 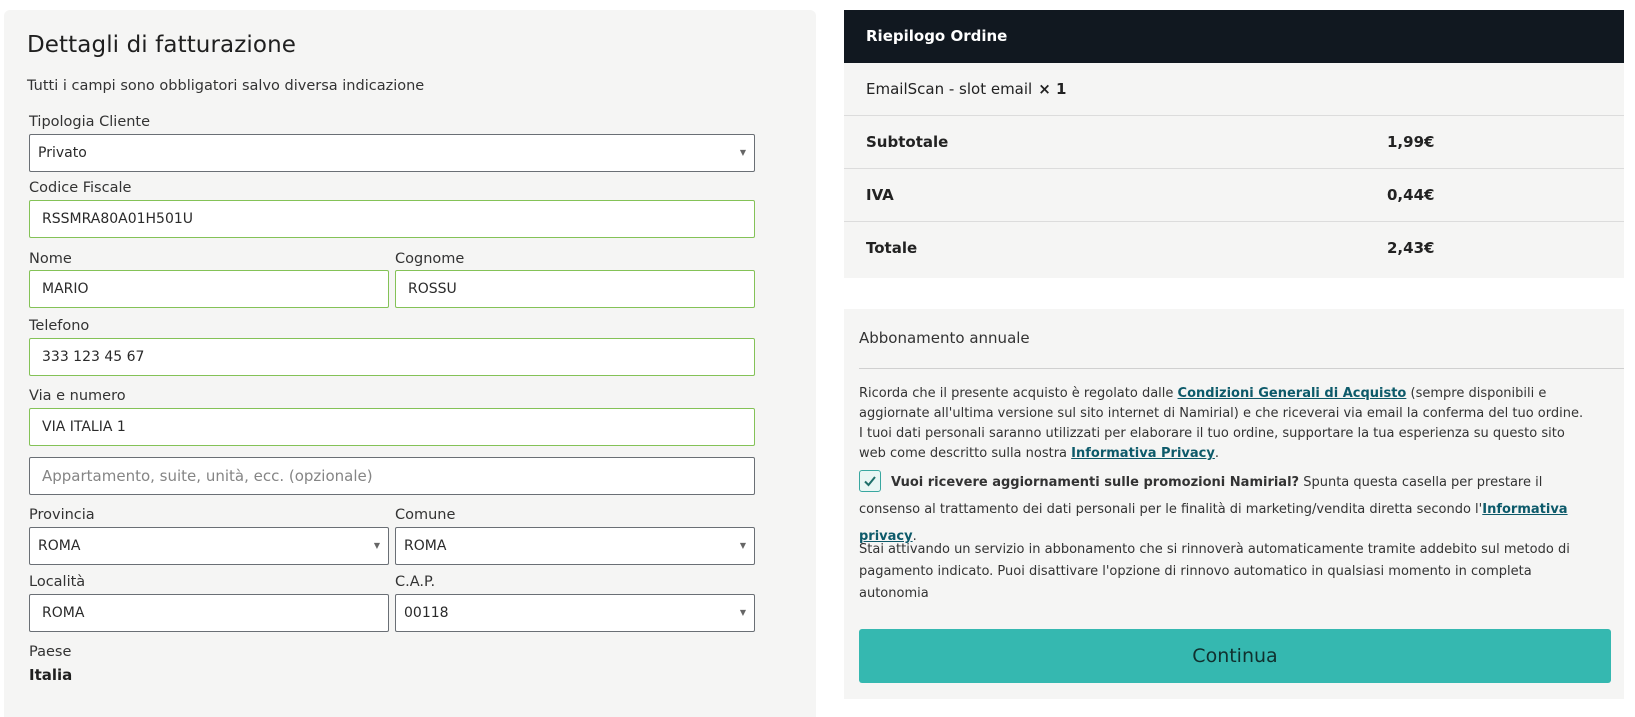 What do you see at coordinates (575, 613) in the screenshot?
I see `postal-code-select: 00118 ▼` at bounding box center [575, 613].